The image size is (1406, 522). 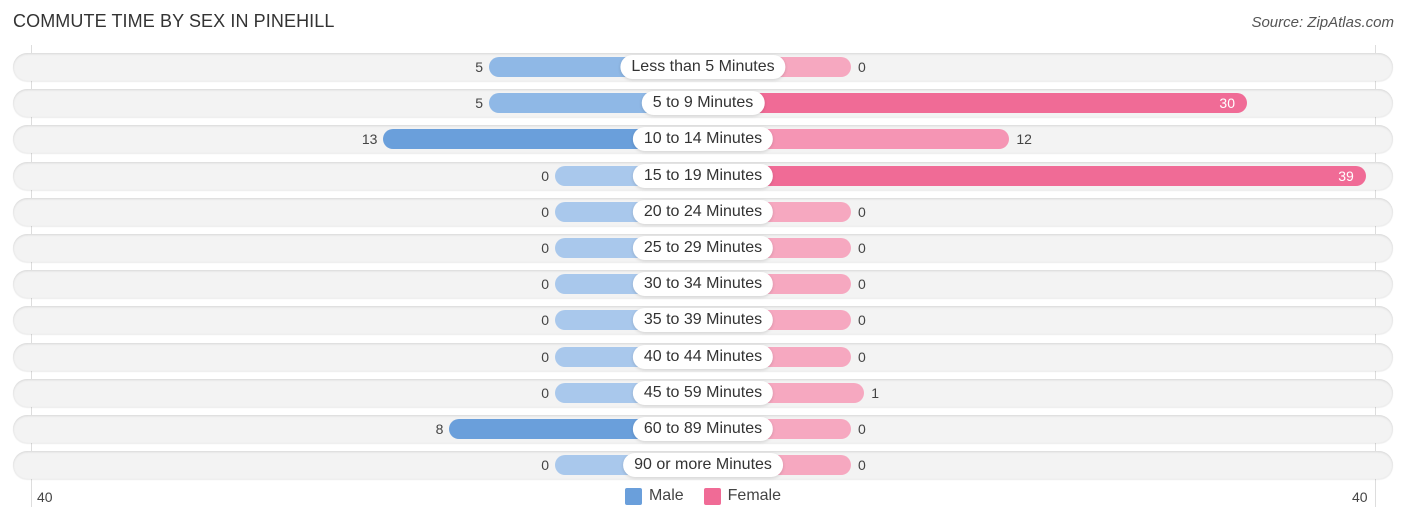 I want to click on value-label-female: 1, so click(x=875, y=392).